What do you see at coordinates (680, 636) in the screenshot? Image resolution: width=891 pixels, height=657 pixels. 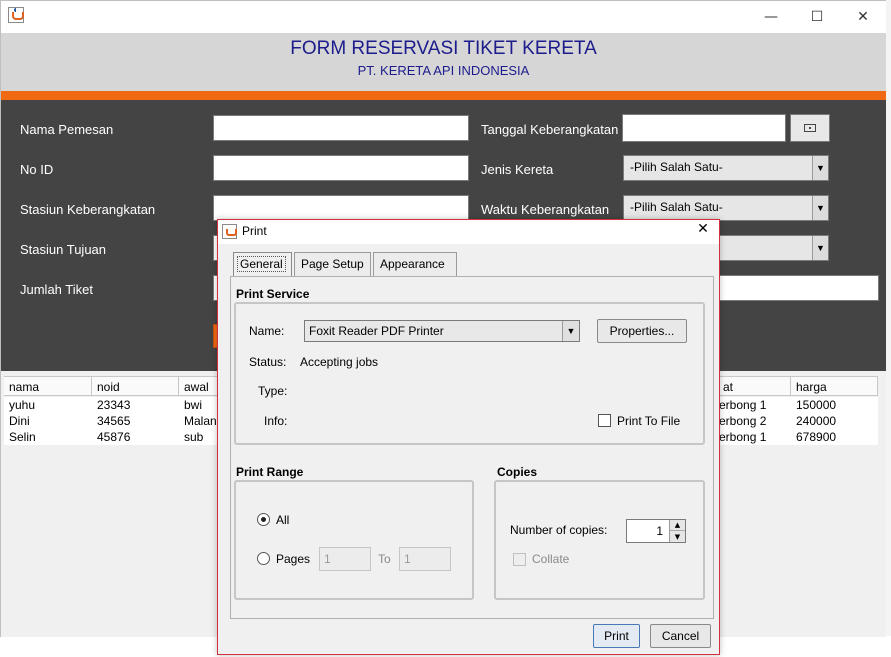 I see `cancel-button: Cancel` at bounding box center [680, 636].